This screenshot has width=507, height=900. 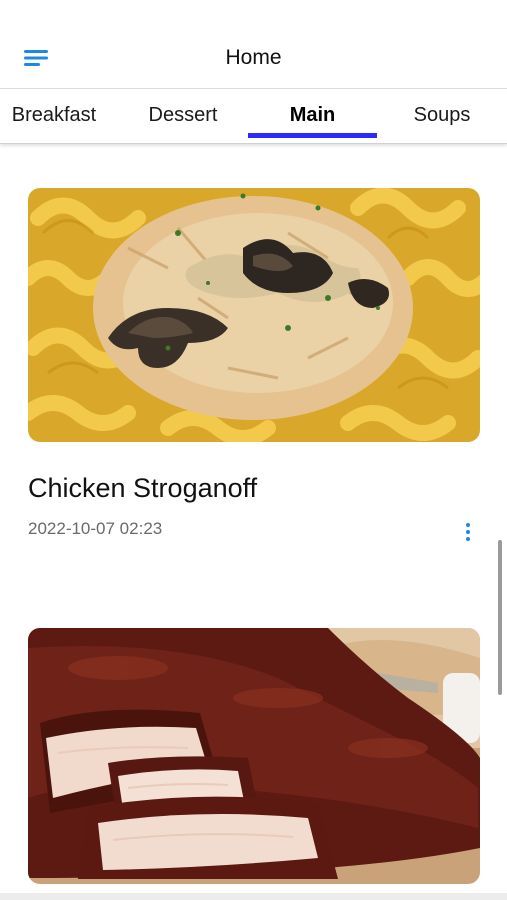 What do you see at coordinates (253, 57) in the screenshot?
I see `page-title: Home` at bounding box center [253, 57].